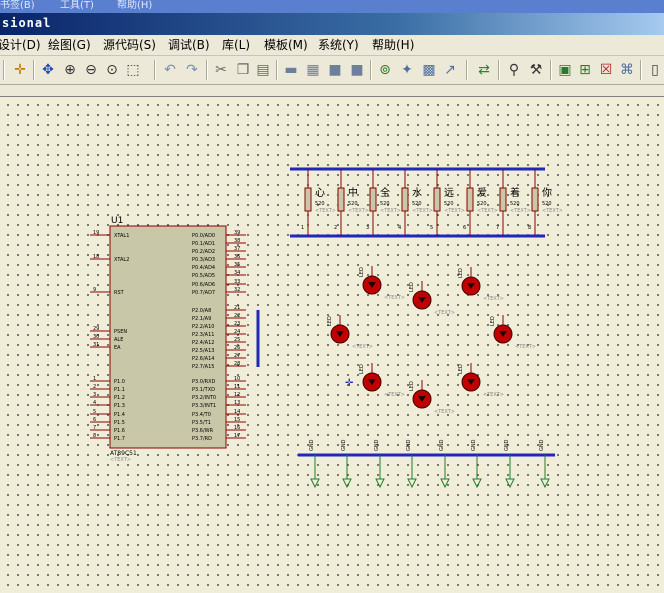  What do you see at coordinates (338, 45) in the screenshot?
I see `menu-system: 系统(Y)` at bounding box center [338, 45].